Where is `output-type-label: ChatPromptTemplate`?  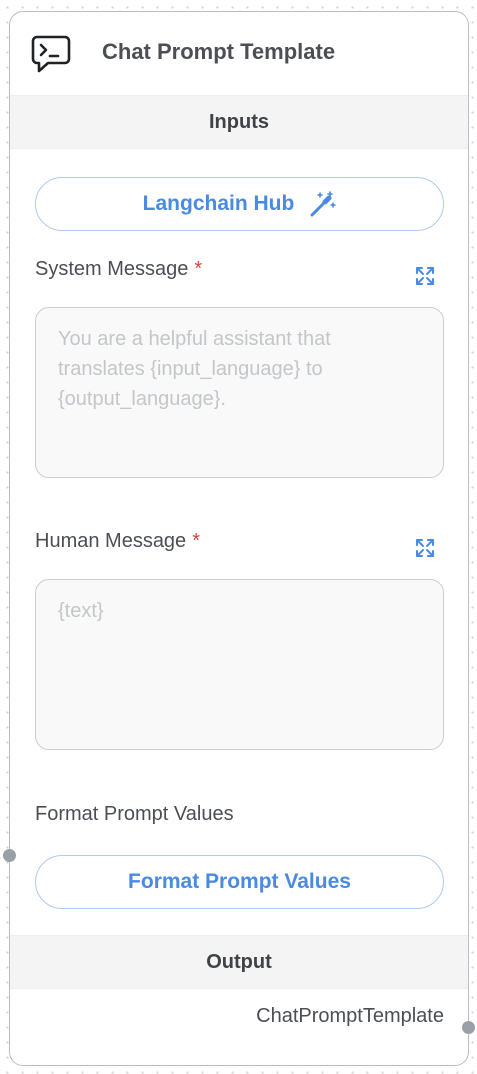 output-type-label: ChatPromptTemplate is located at coordinates (350, 1016).